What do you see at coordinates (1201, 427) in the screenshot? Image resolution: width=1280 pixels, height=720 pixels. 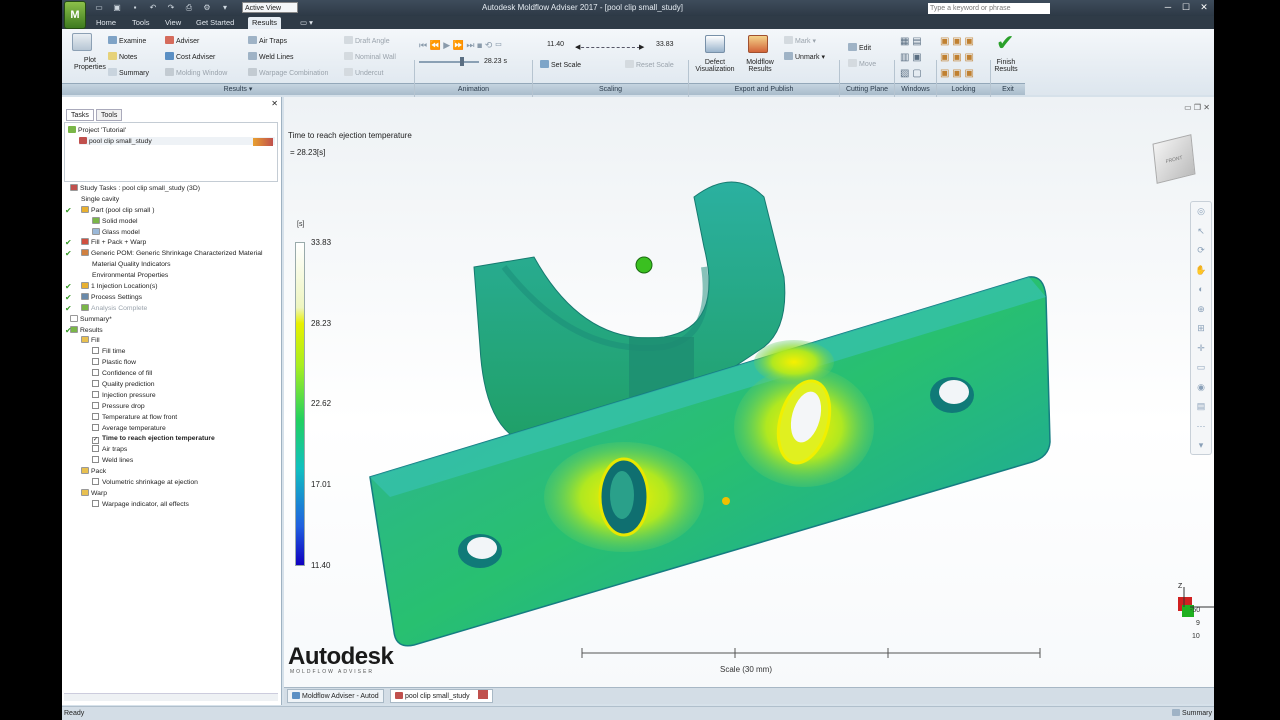 I see `settings-icon: ⋯` at bounding box center [1201, 427].